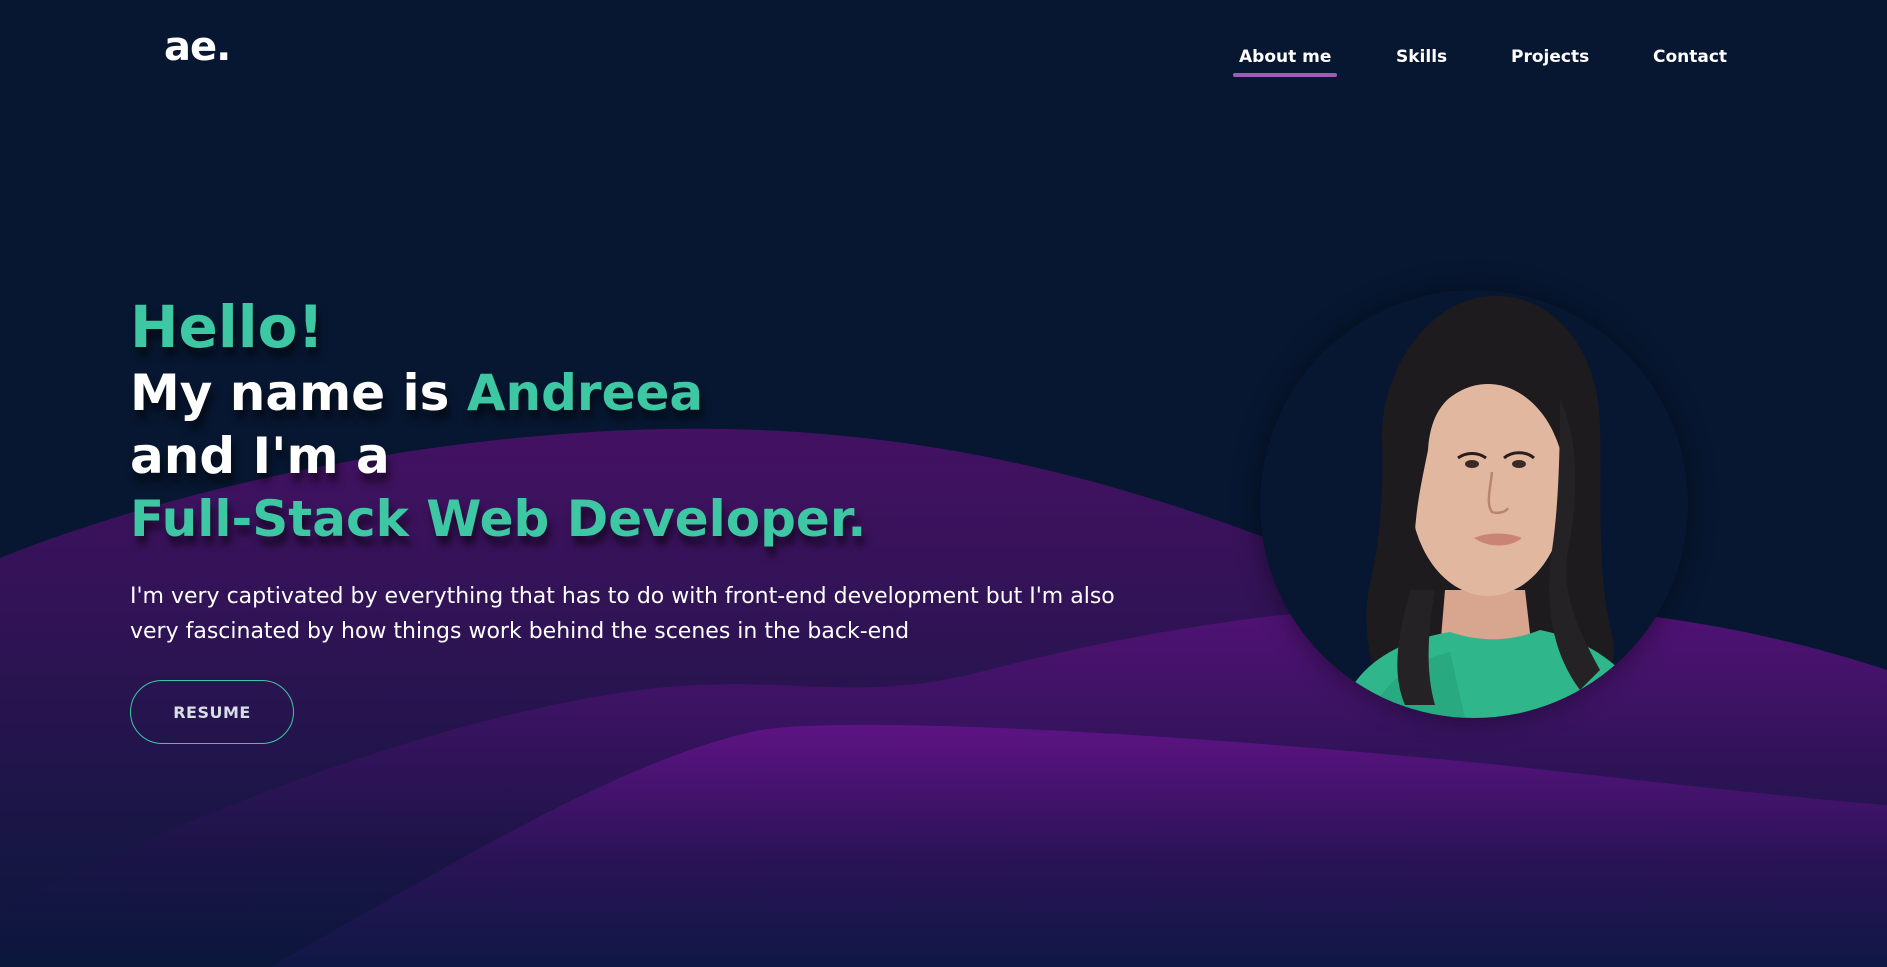 This screenshot has width=1887, height=967. What do you see at coordinates (1550, 57) in the screenshot?
I see `nav-item-projects: Projects` at bounding box center [1550, 57].